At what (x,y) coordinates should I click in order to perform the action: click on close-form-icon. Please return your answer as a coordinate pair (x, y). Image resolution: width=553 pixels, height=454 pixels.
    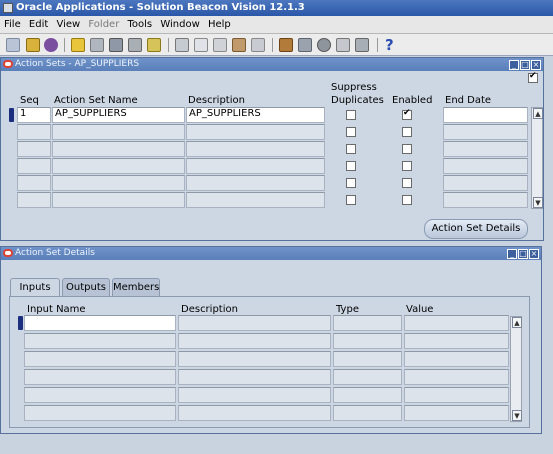
    Looking at the image, I should click on (135, 45).